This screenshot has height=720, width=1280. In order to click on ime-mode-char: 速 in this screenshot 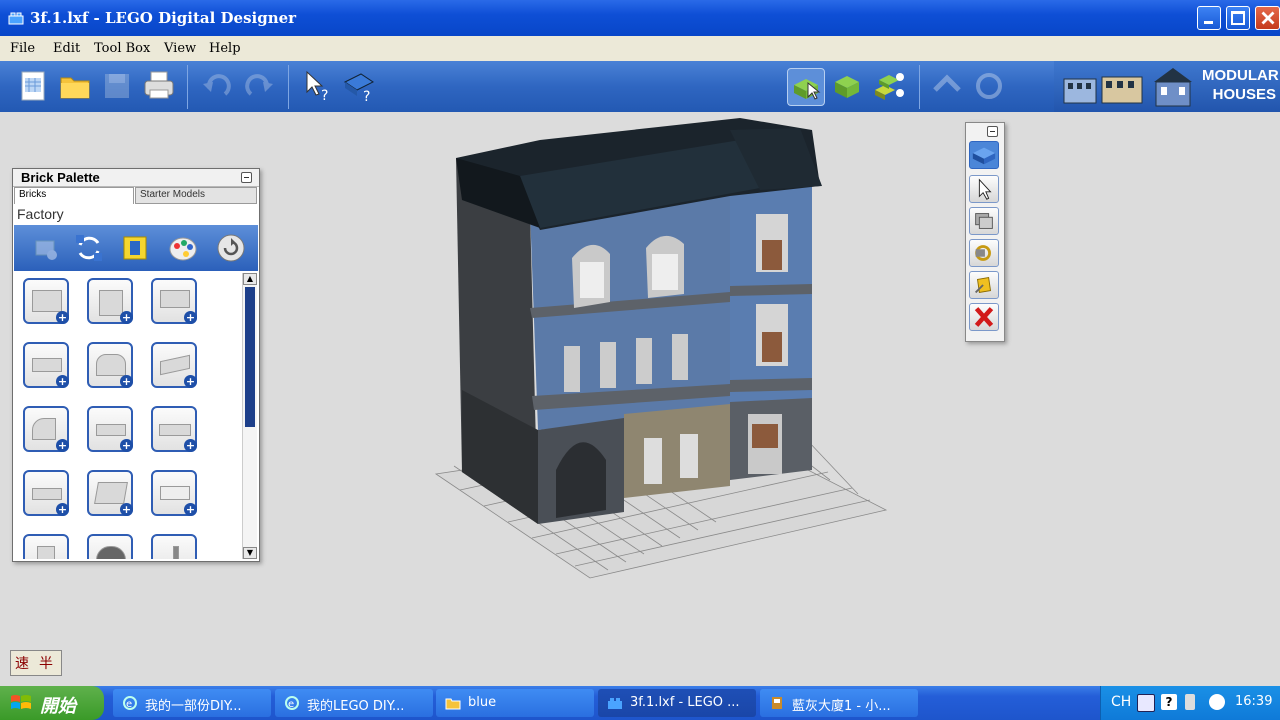, I will do `click(22, 663)`.